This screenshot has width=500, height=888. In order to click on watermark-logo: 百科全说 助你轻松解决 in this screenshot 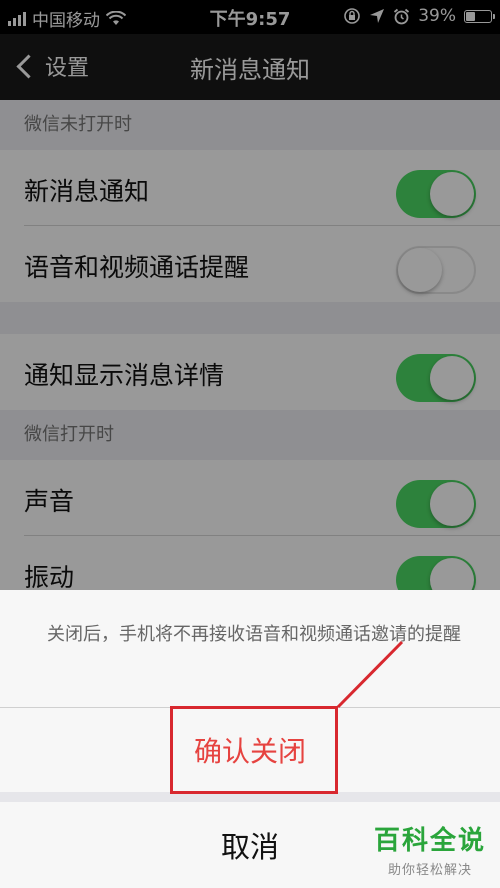, I will do `click(430, 849)`.